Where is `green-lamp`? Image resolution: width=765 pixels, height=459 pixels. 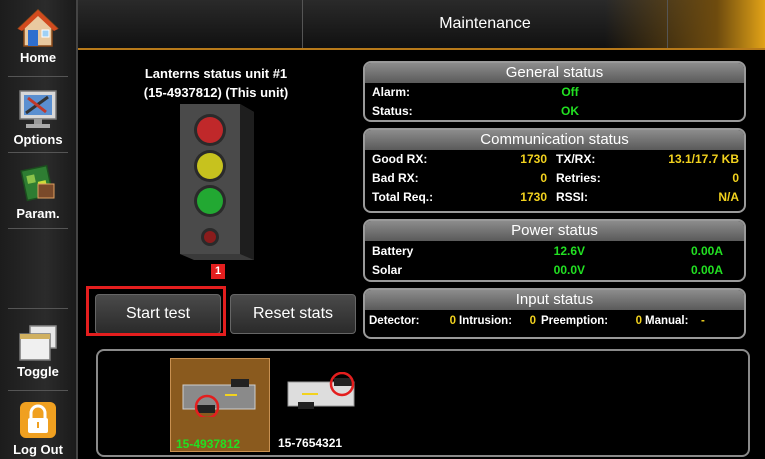 green-lamp is located at coordinates (210, 201).